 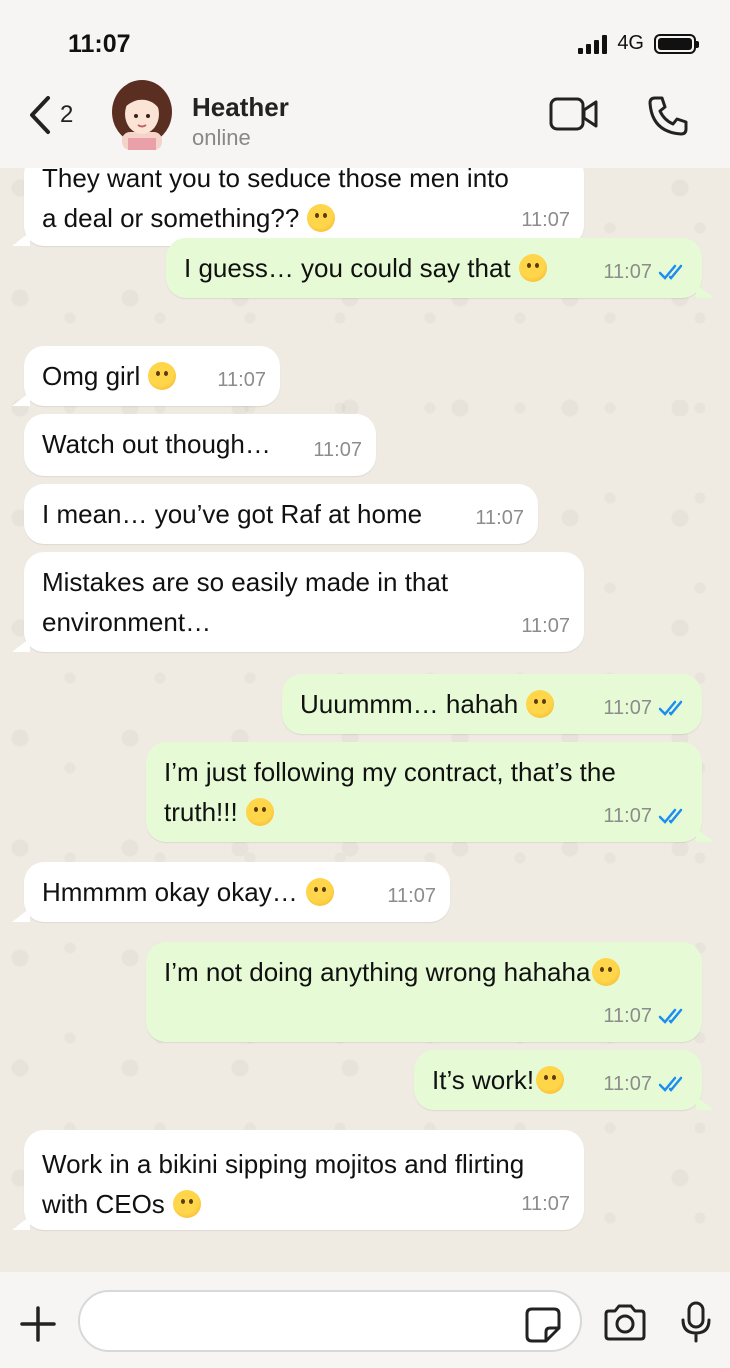 I want to click on back-button: 2, so click(x=48, y=115).